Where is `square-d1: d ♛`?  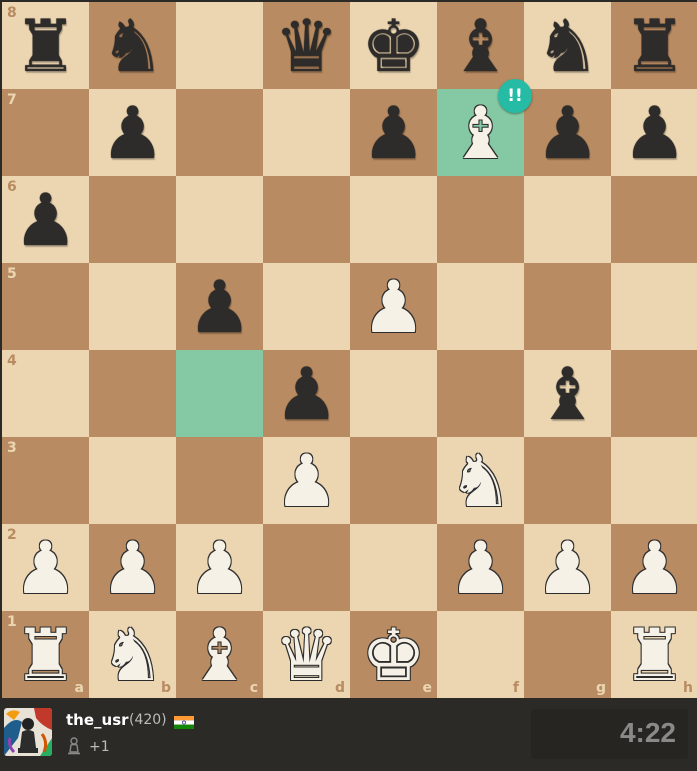
square-d1: d ♛ is located at coordinates (306, 654).